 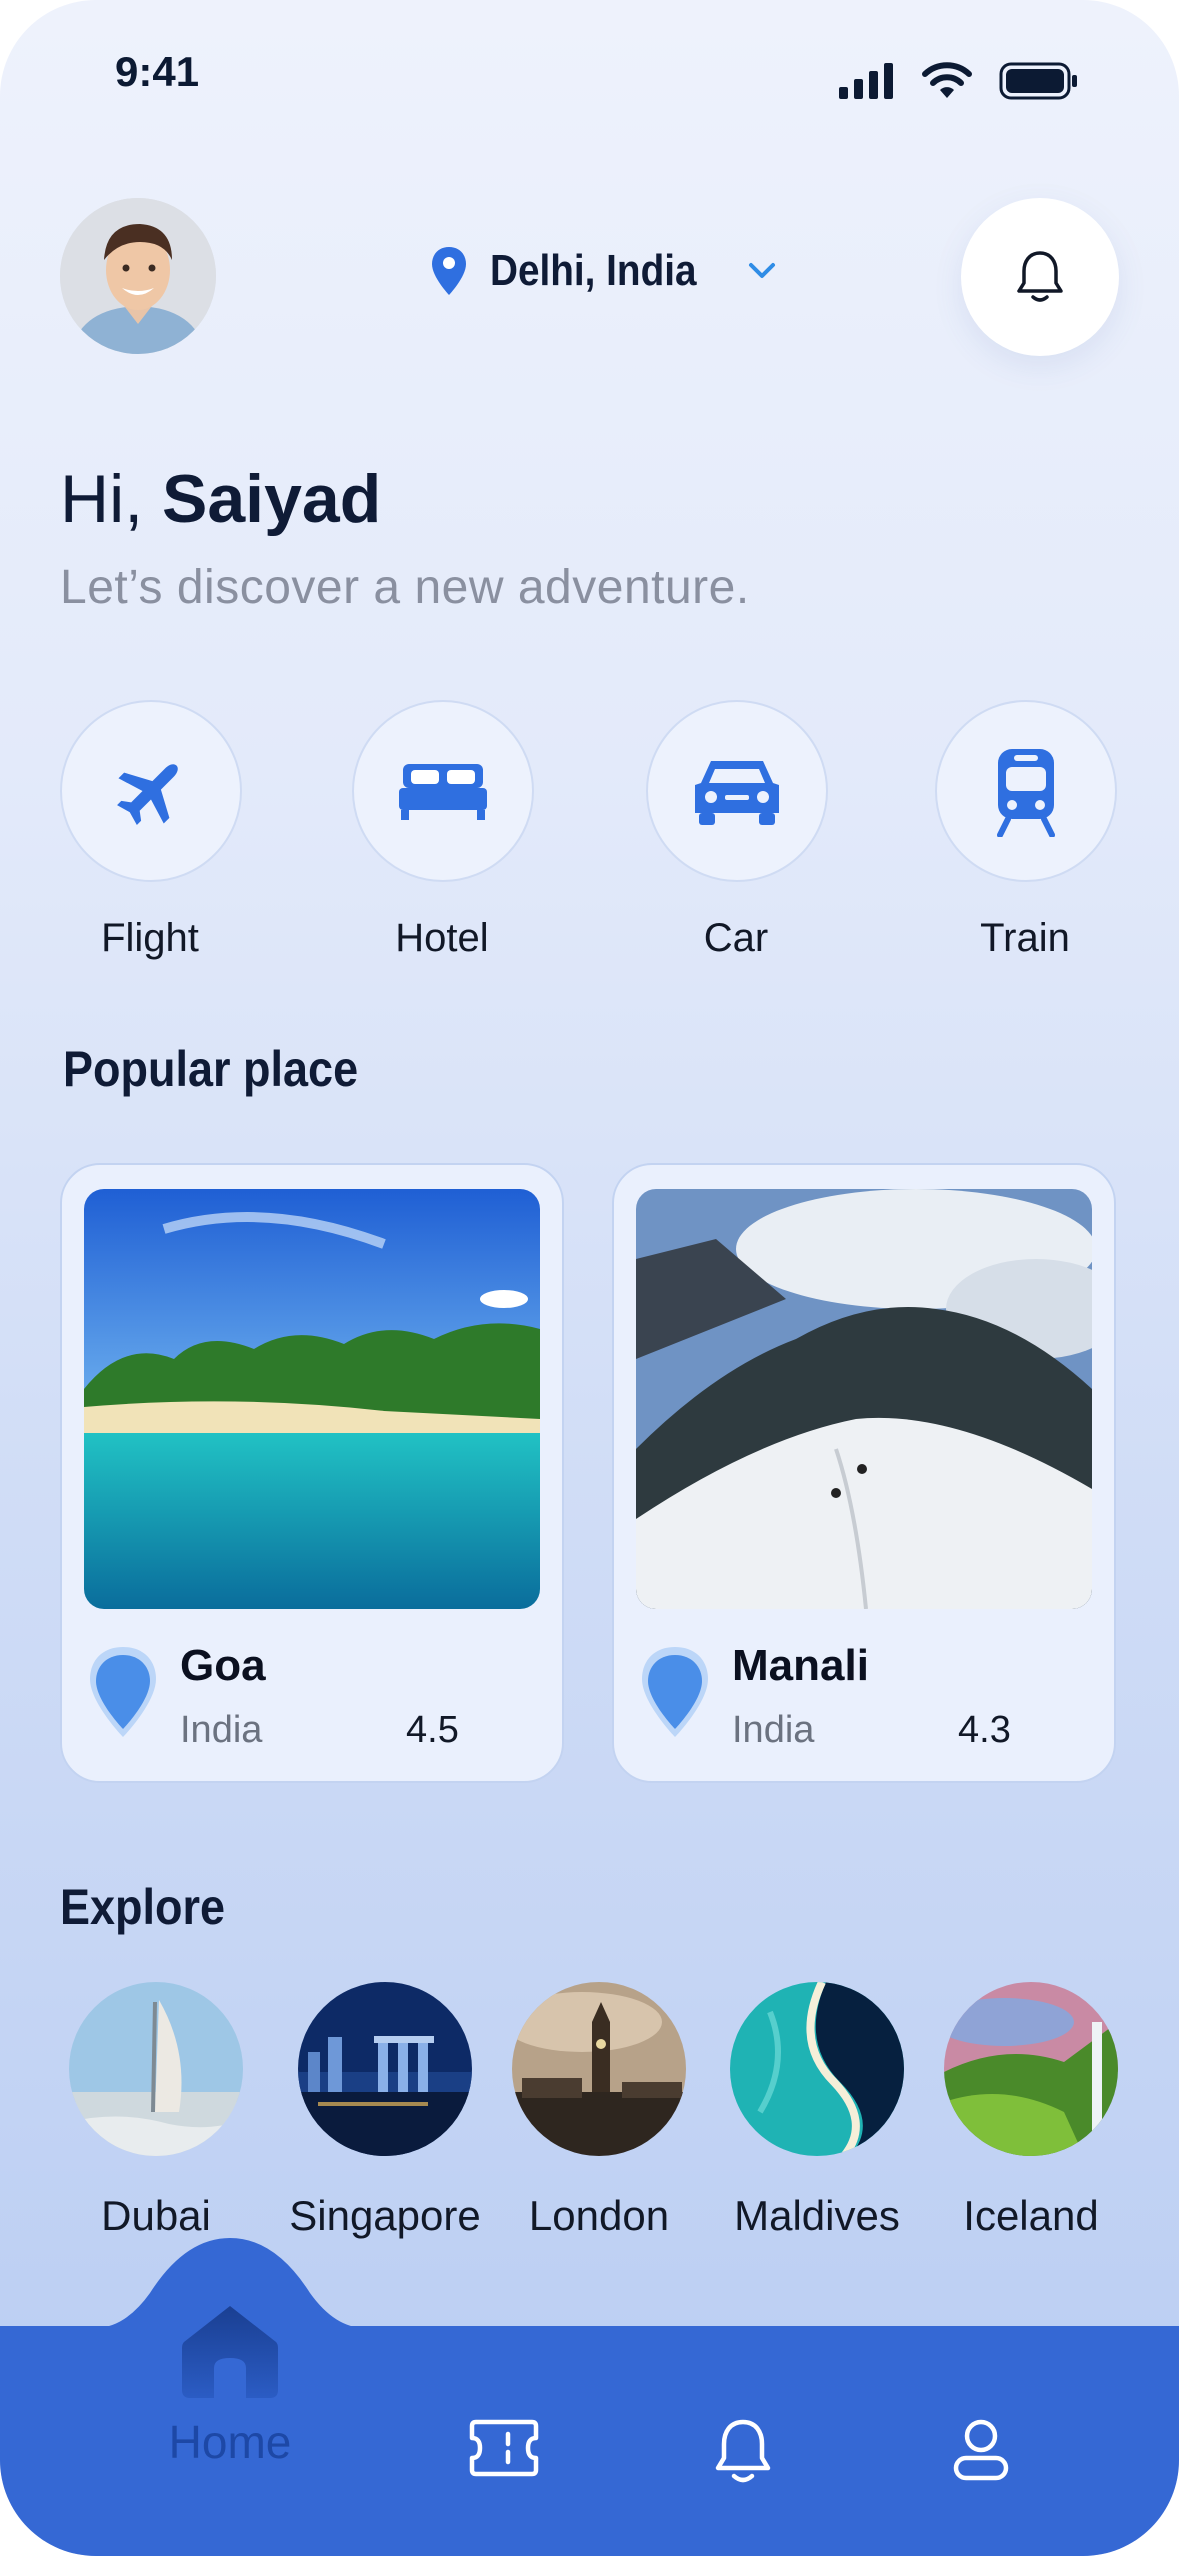 What do you see at coordinates (981, 2450) in the screenshot?
I see `profile-icon` at bounding box center [981, 2450].